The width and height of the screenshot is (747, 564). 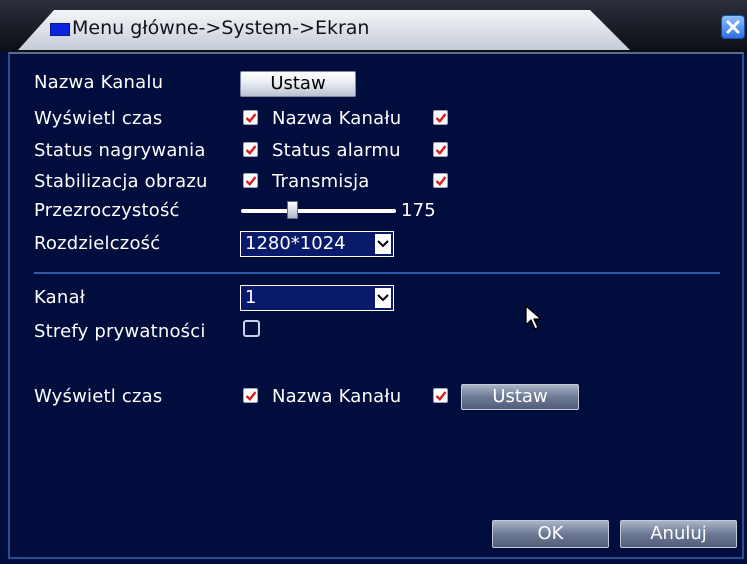 I want to click on resolution-select: 1280*1024, so click(x=317, y=244).